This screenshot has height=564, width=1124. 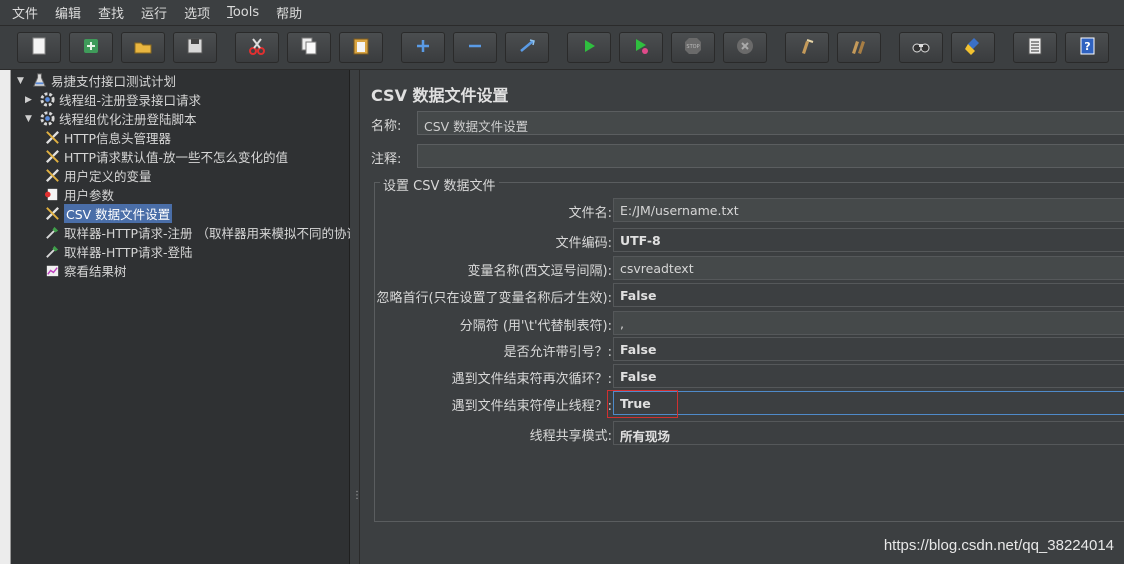 I want to click on templates-icon, so click(x=91, y=48).